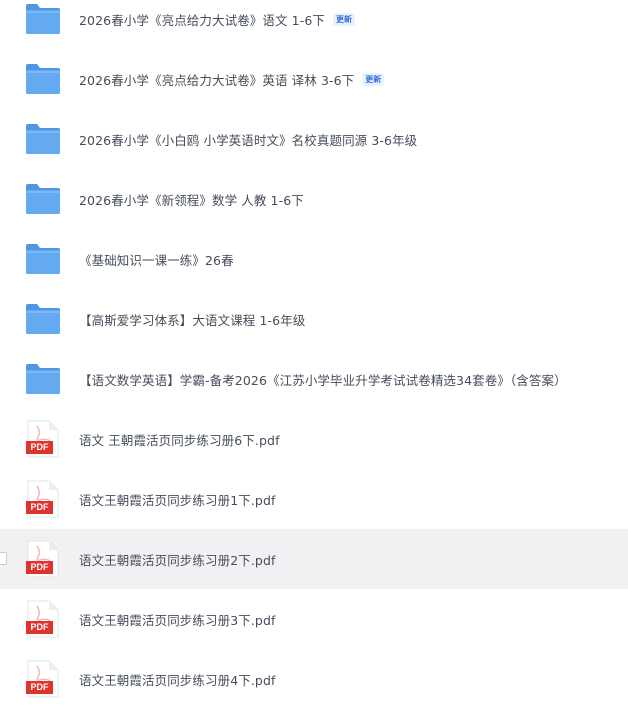  What do you see at coordinates (314, 259) in the screenshot?
I see `folder-row: 《基础知识一课一练》26春` at bounding box center [314, 259].